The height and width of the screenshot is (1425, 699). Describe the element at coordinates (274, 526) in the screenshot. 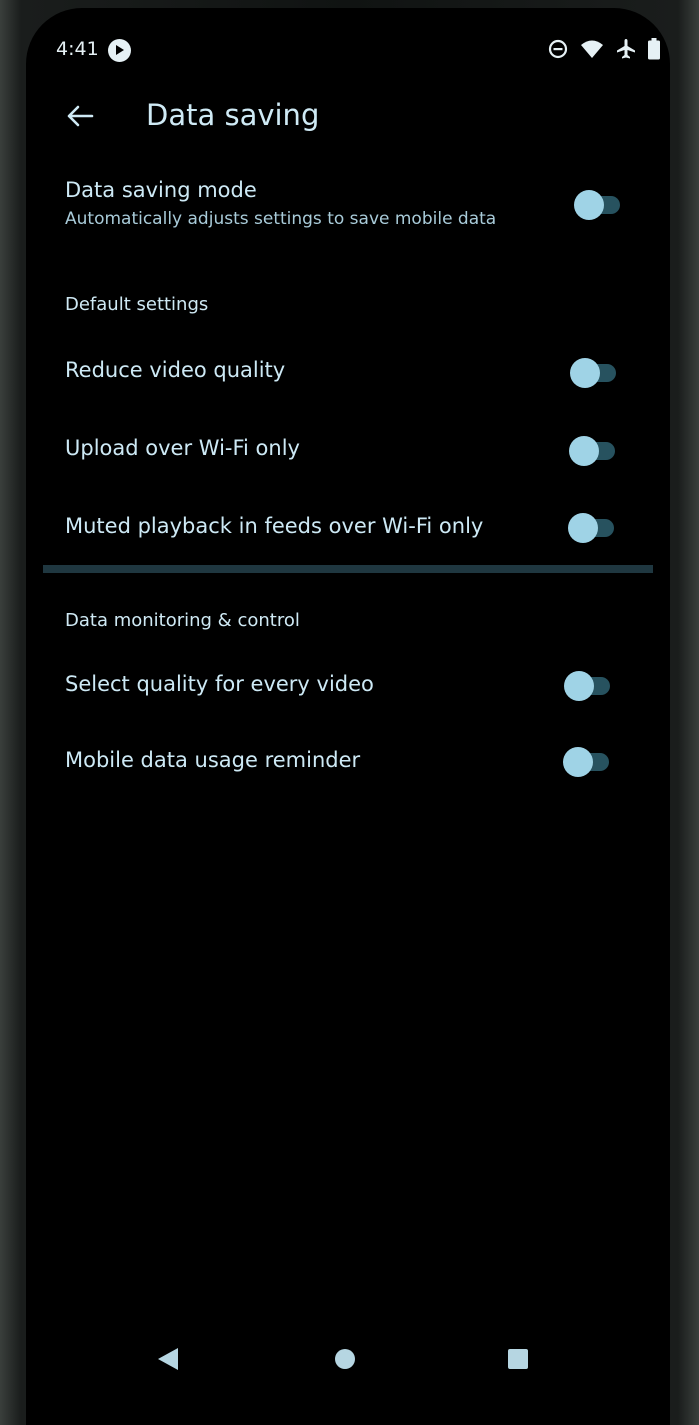

I see `muted-playback-label: Muted playback in feeds over Wi-Fi only` at that location.